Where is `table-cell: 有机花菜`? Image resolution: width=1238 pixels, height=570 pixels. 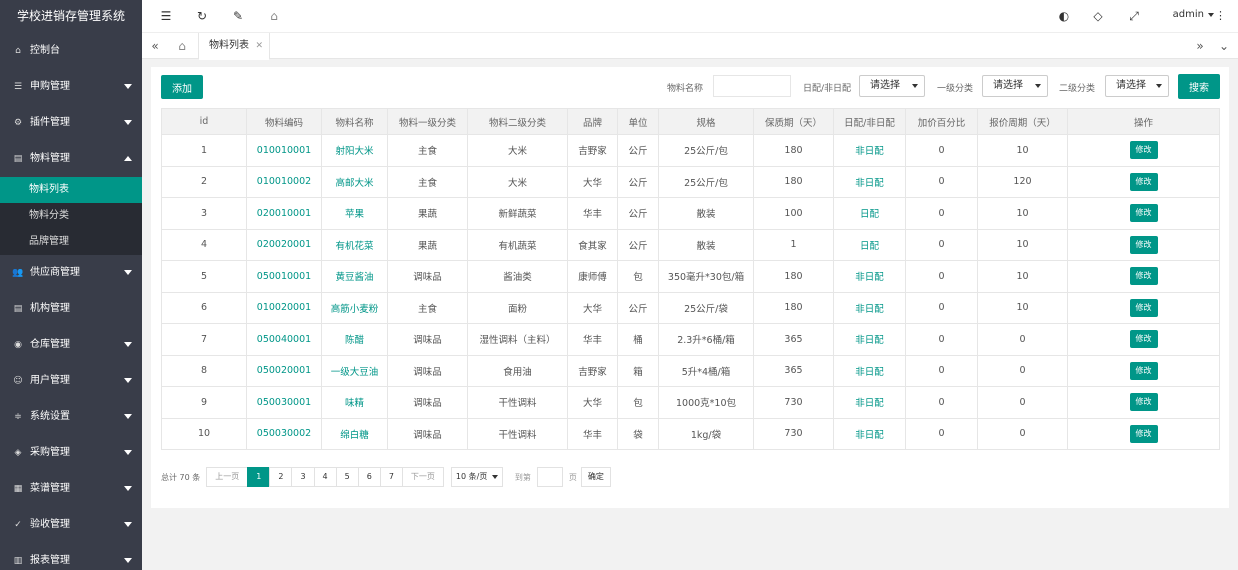 table-cell: 有机花菜 is located at coordinates (354, 244).